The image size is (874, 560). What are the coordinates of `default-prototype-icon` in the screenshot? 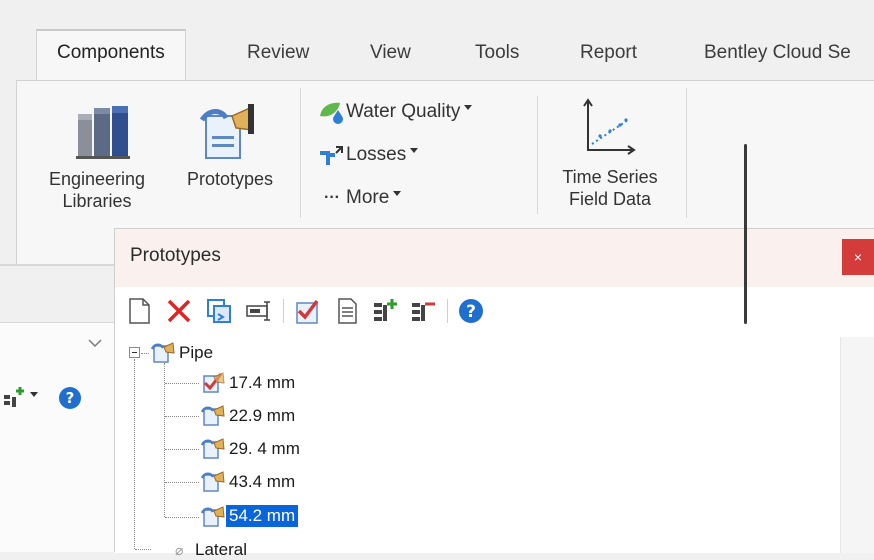 It's located at (214, 382).